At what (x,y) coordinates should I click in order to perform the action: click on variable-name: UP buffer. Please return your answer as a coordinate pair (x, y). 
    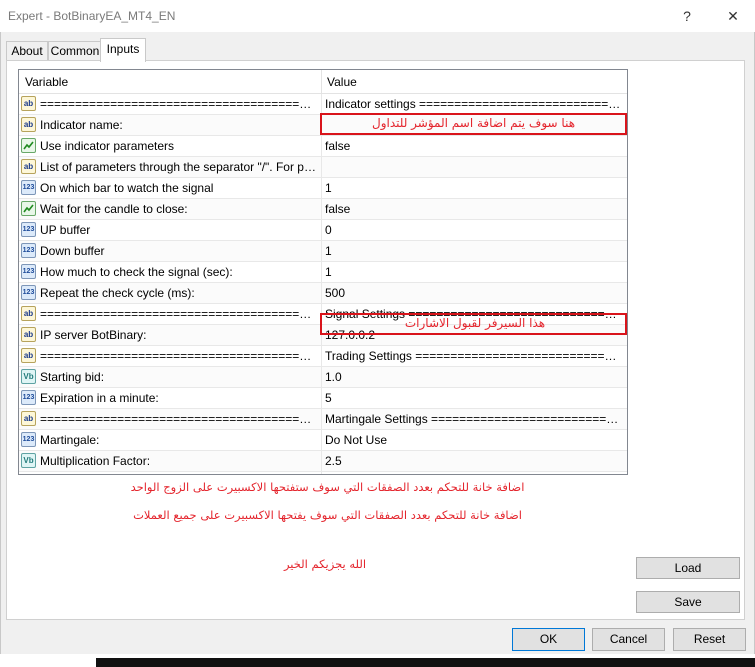
    Looking at the image, I should click on (65, 230).